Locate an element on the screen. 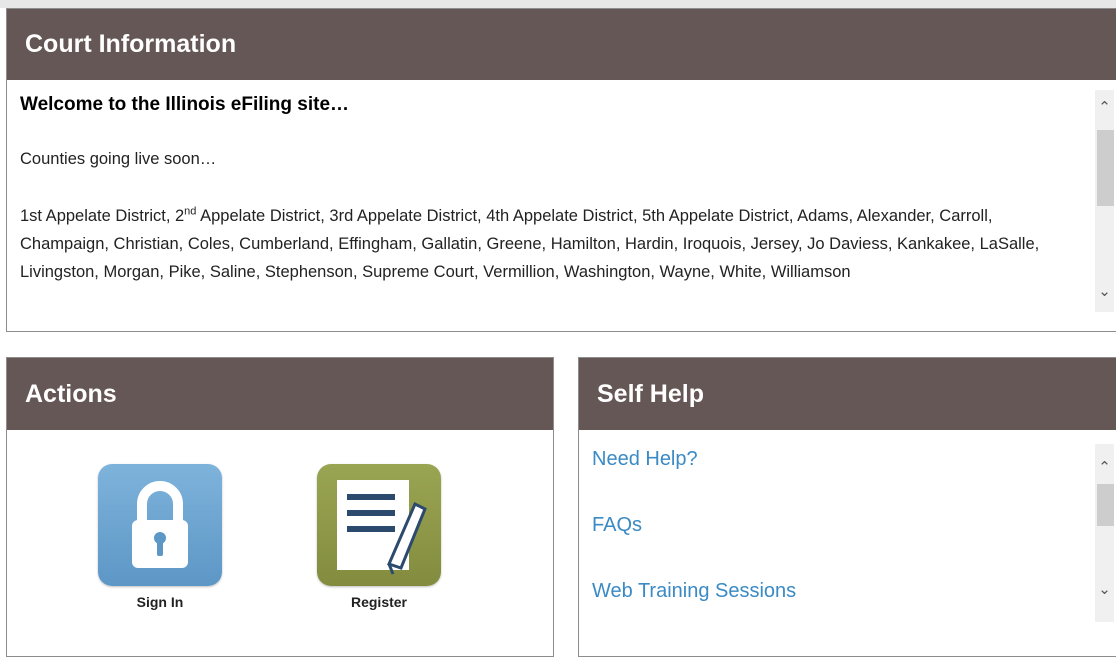  register-tile is located at coordinates (379, 525).